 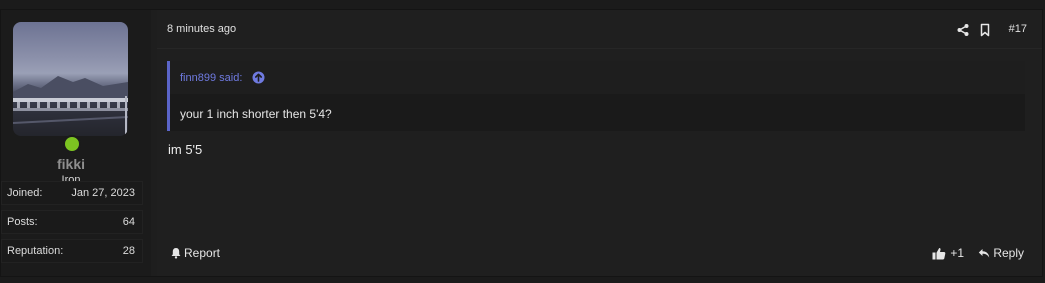 I want to click on bookmark-icon, so click(x=985, y=30).